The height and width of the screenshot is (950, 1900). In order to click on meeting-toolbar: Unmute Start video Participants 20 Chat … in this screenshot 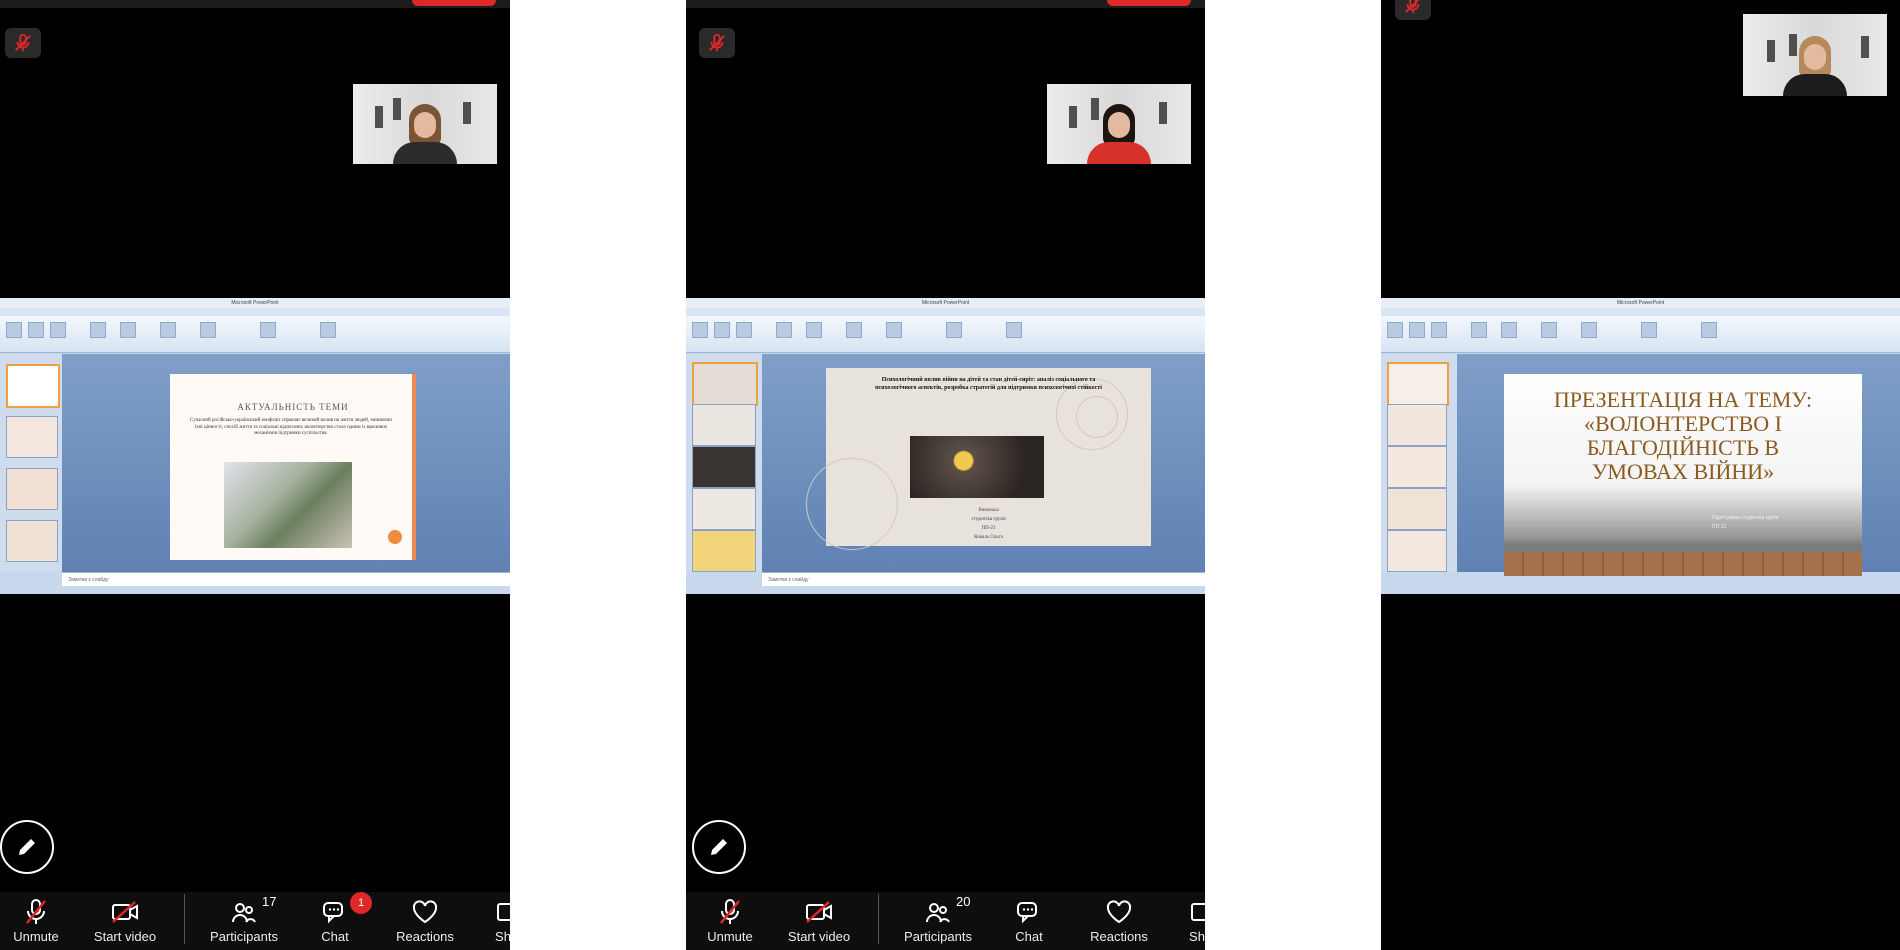, I will do `click(945, 921)`.